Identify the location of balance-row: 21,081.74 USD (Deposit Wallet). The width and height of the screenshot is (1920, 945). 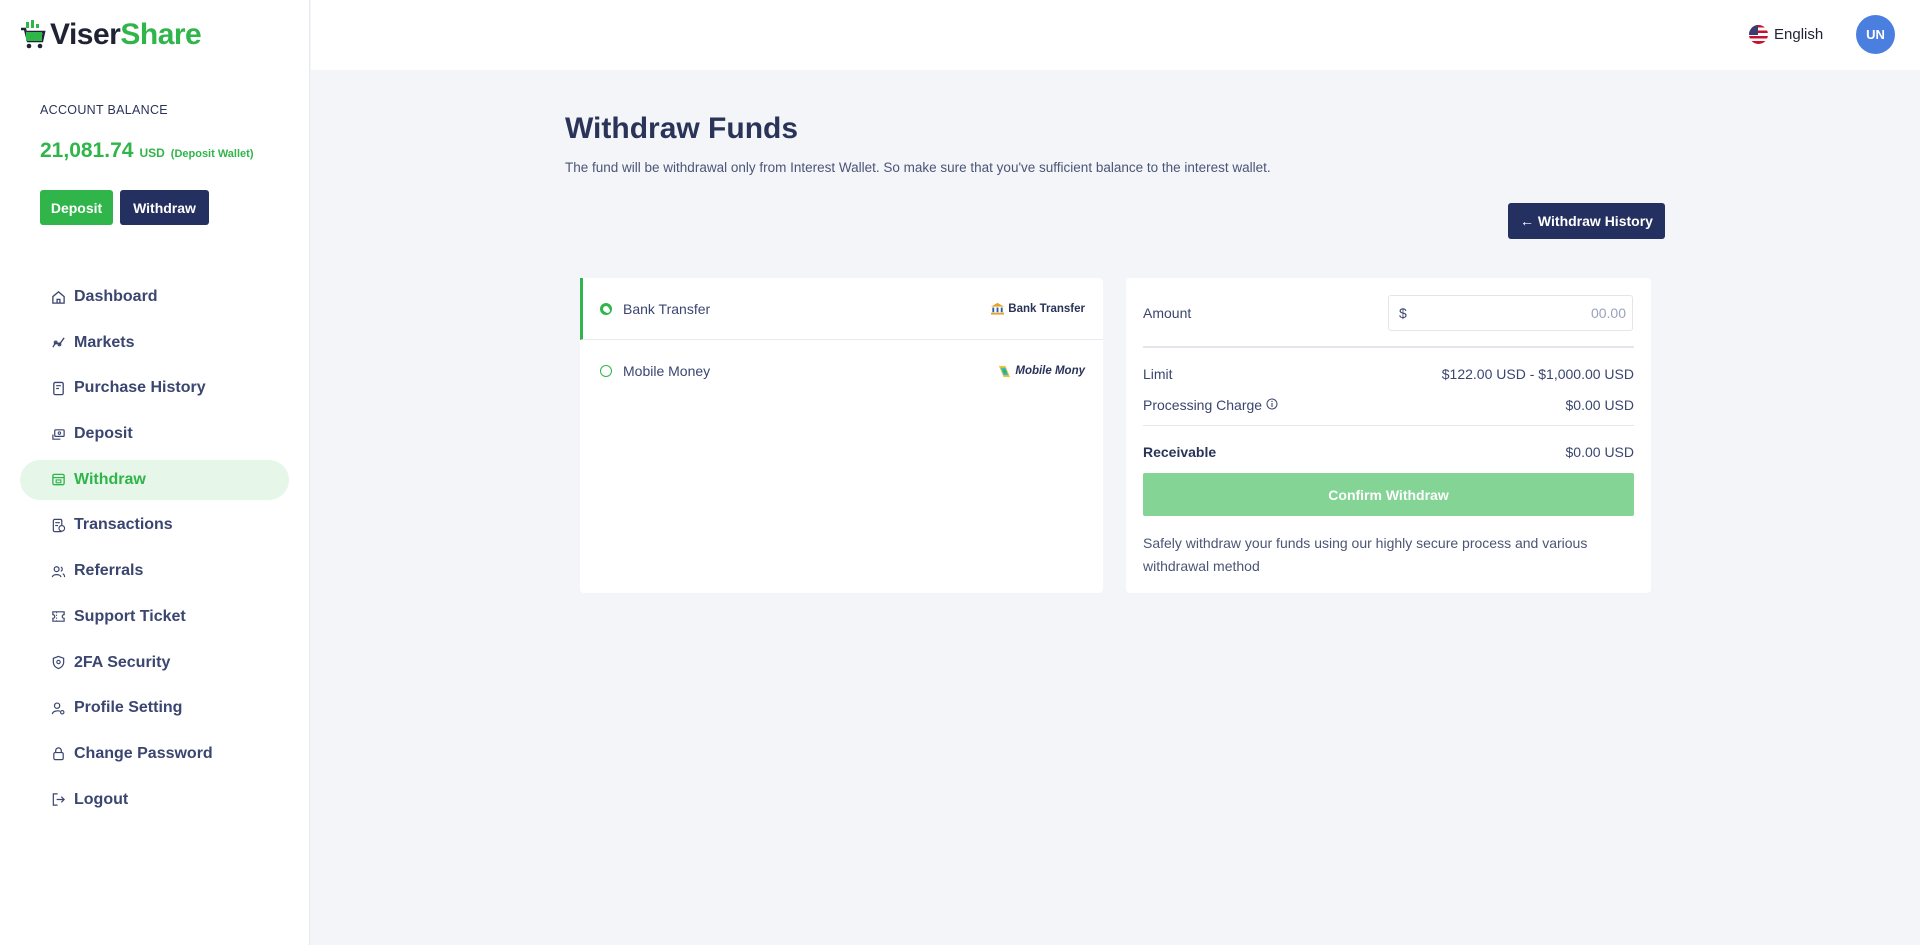
(147, 151).